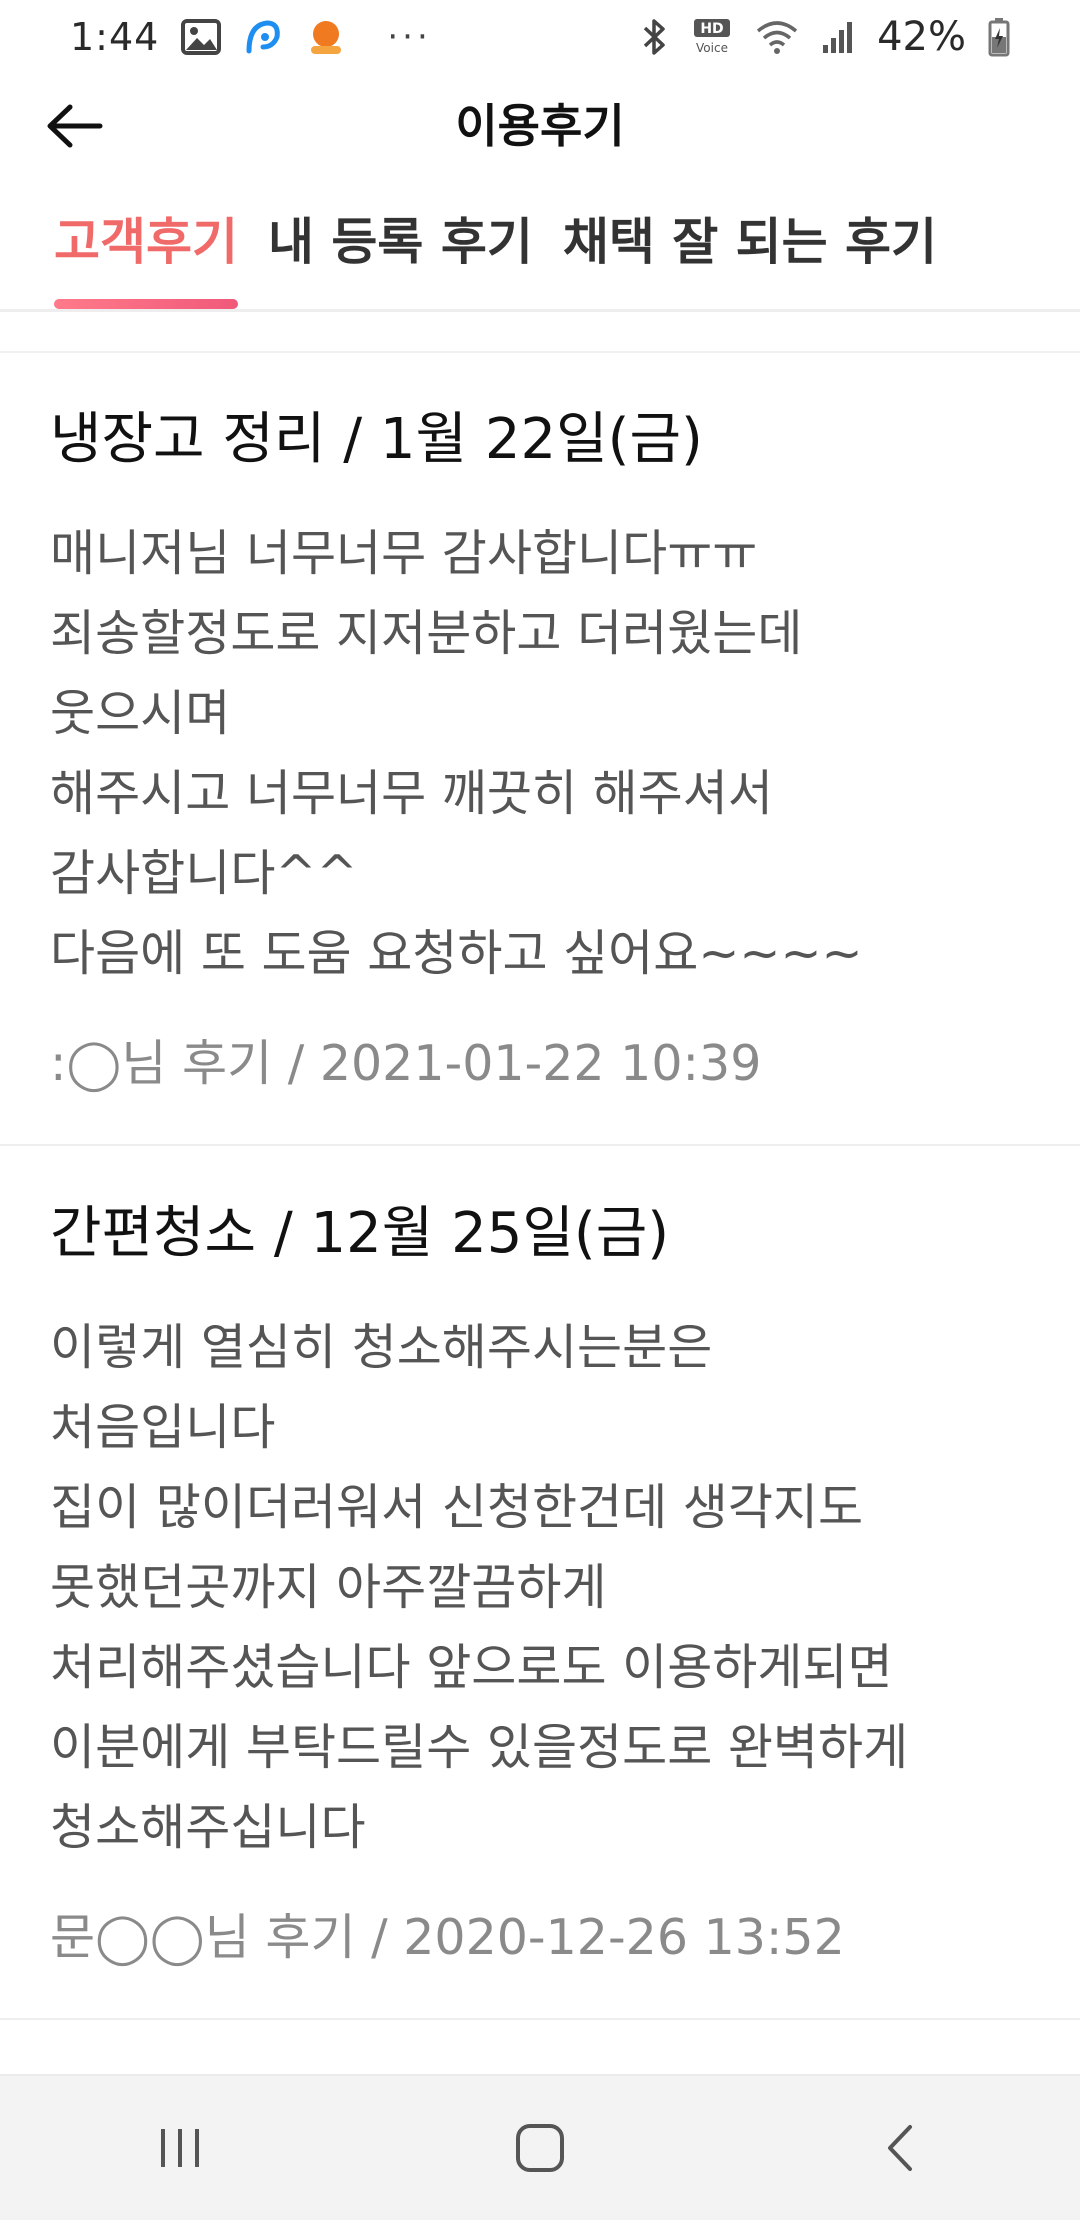 This screenshot has width=1080, height=2220. Describe the element at coordinates (921, 37) in the screenshot. I see `battery-percent: 42%` at that location.